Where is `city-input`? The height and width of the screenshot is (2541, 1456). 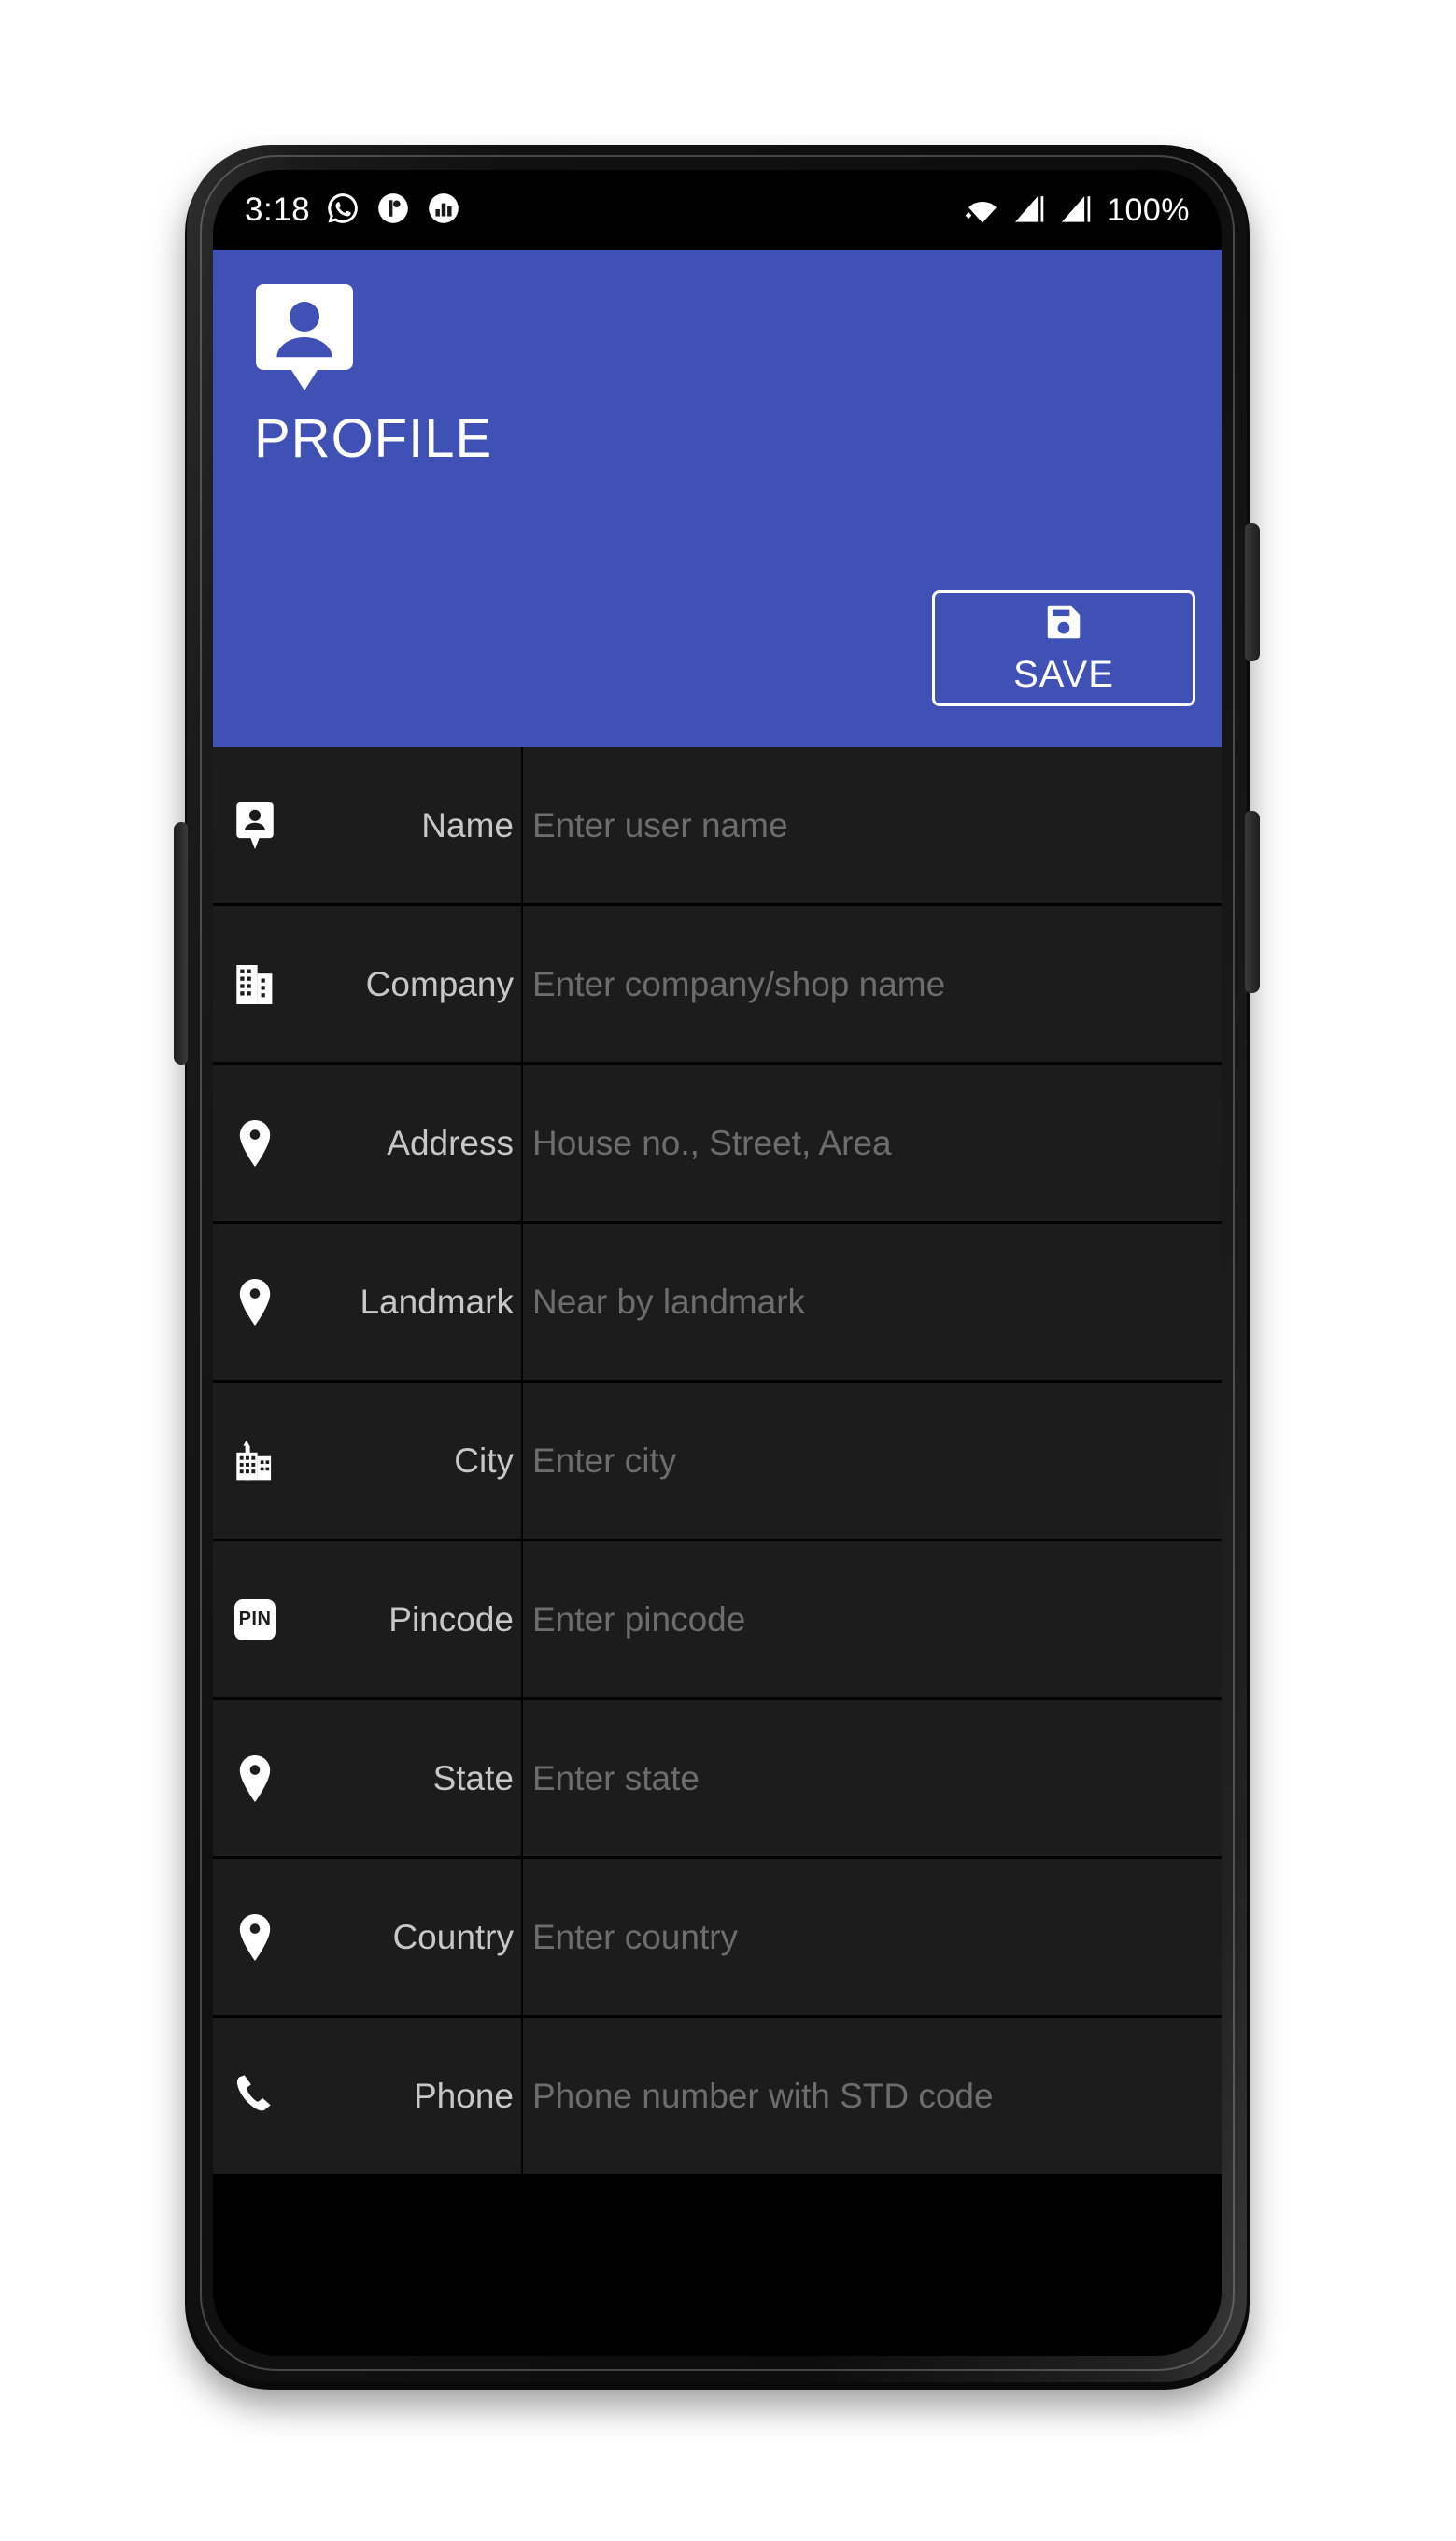
city-input is located at coordinates (872, 1461).